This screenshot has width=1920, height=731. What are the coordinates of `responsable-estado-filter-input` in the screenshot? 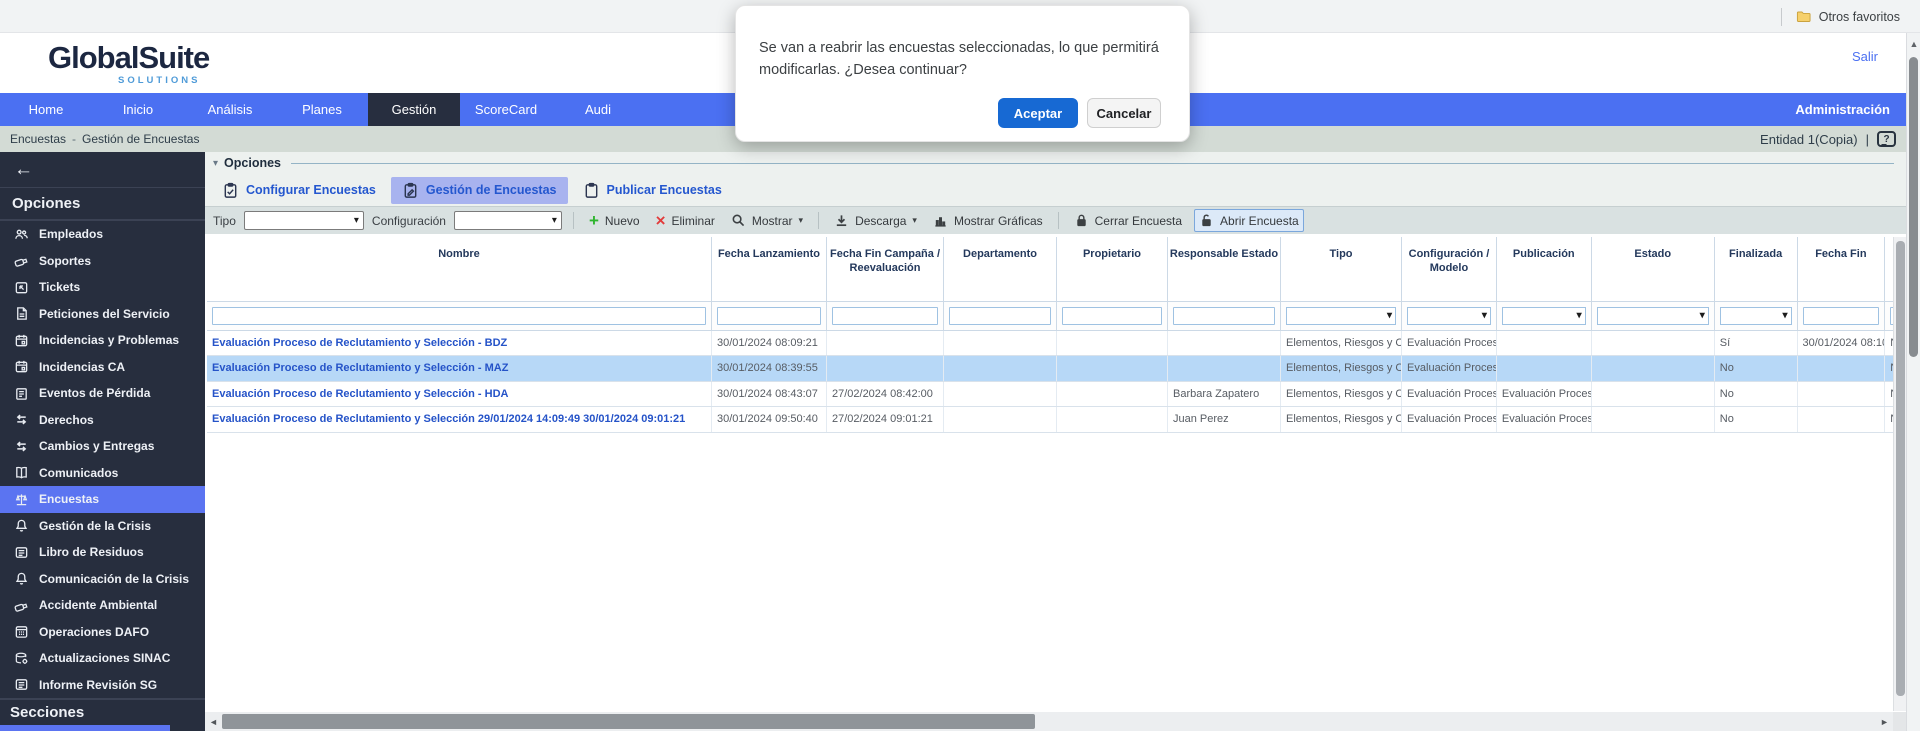 It's located at (1223, 316).